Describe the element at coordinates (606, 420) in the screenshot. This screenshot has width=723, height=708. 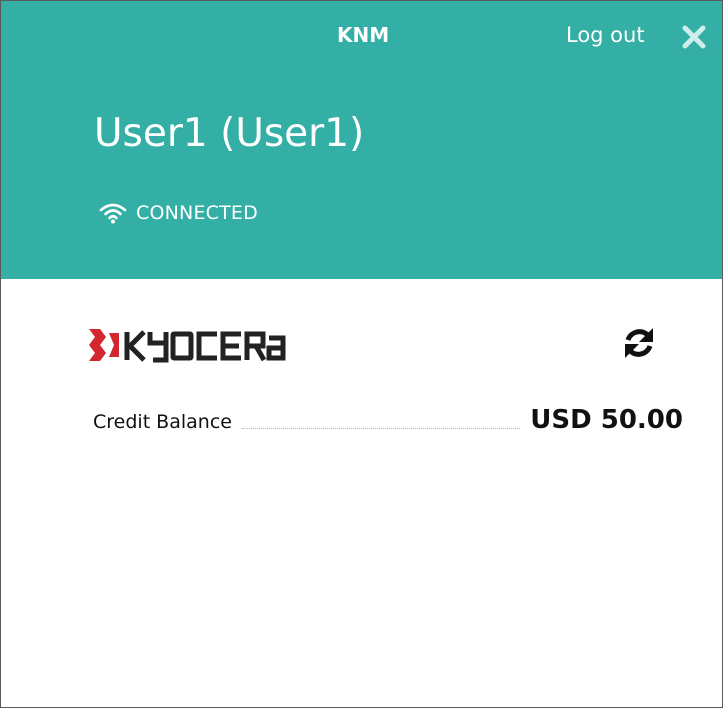
I see `credit-balance-value: USD 50.00` at that location.